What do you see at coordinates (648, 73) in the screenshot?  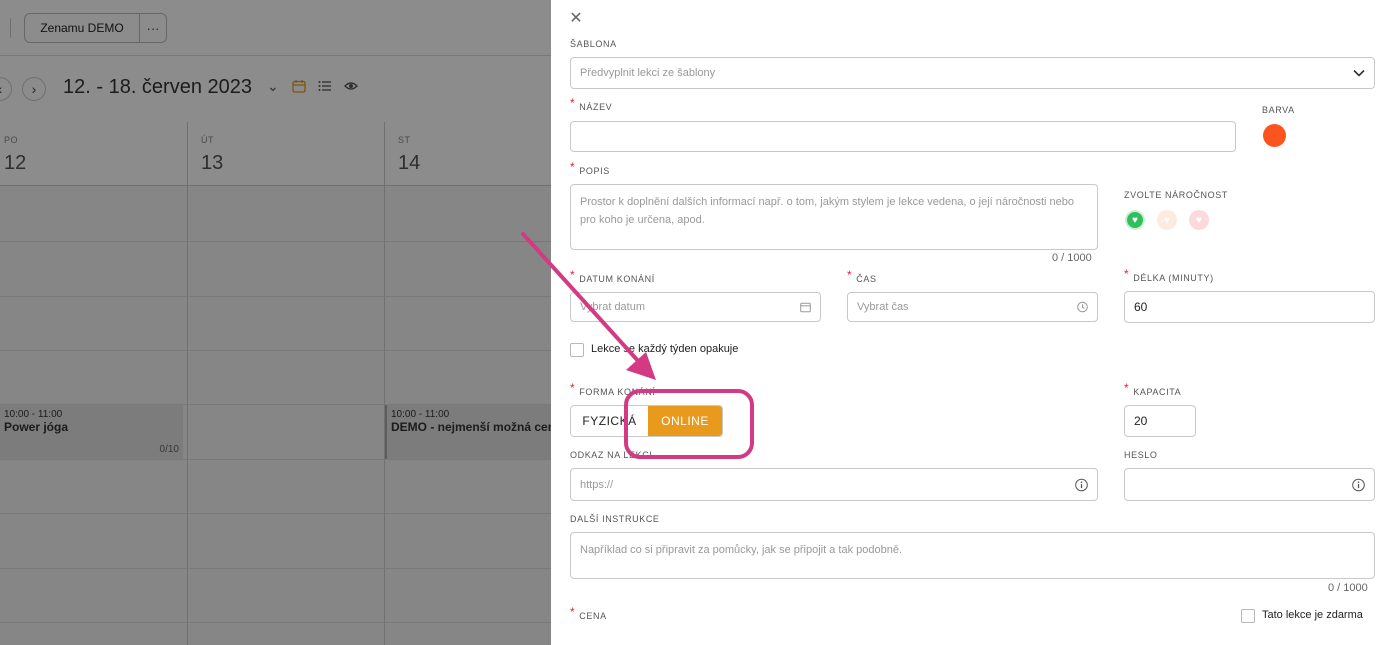 I see `template-placeholder: Předvyplnit lekci ze šablony` at bounding box center [648, 73].